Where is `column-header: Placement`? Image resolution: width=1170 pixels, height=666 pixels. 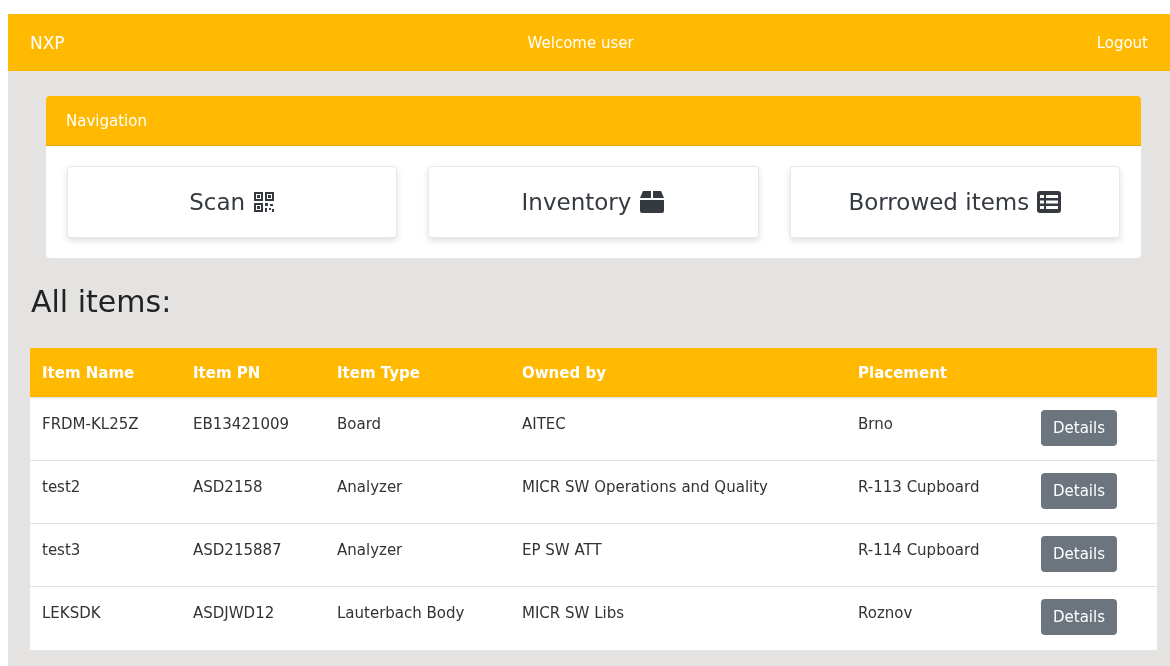
column-header: Placement is located at coordinates (937, 373).